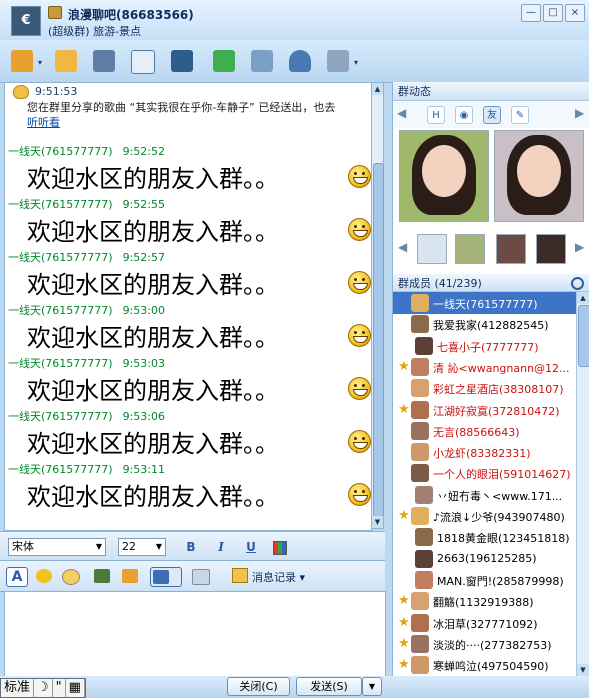 The width and height of the screenshot is (589, 698). Describe the element at coordinates (553, 13) in the screenshot. I see `maximize-button: □` at that location.